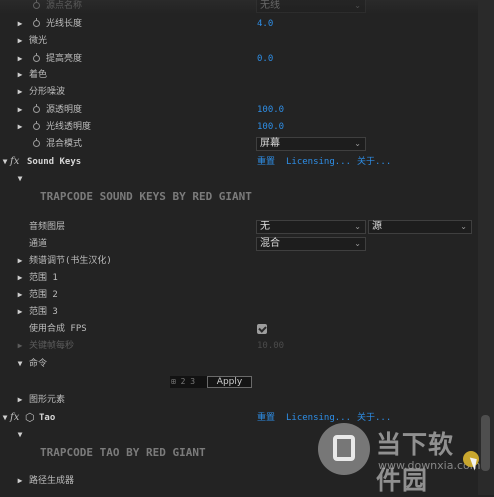 This screenshot has height=497, width=494. What do you see at coordinates (239, 110) in the screenshot?
I see `row-source-opacity: ▶ 源透明度 100.0` at bounding box center [239, 110].